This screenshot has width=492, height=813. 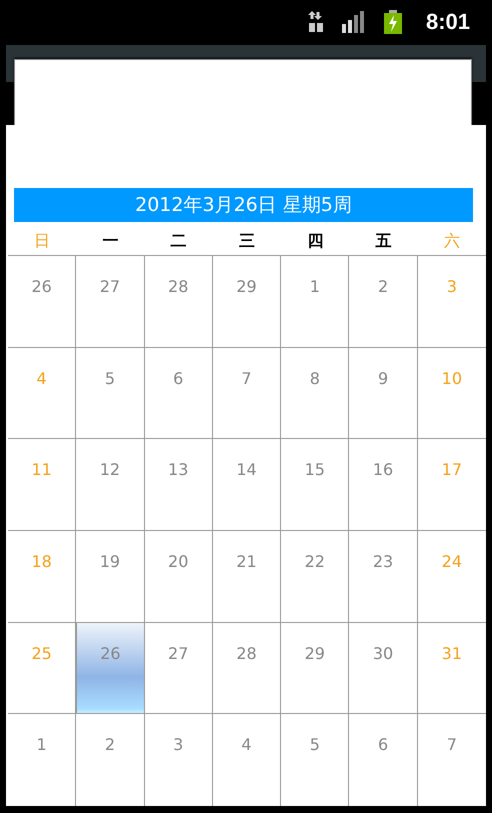 I want to click on day-cell: 31, so click(x=452, y=668).